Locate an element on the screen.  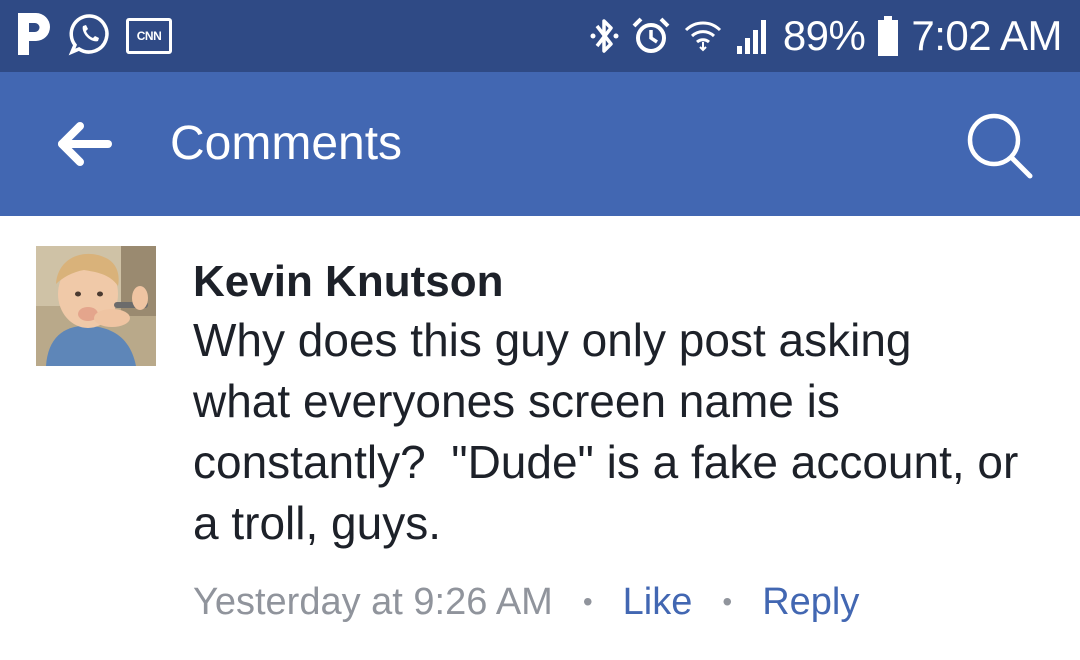
battery-icon is located at coordinates (888, 36).